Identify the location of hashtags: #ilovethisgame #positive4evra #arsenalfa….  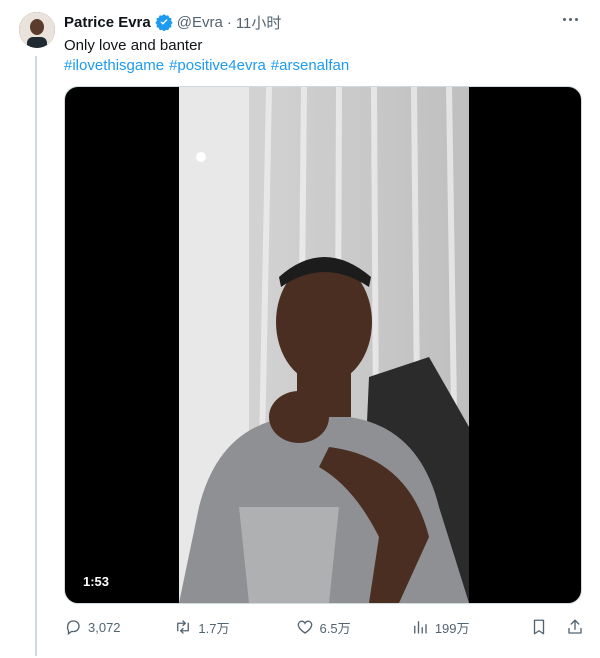
(206, 66).